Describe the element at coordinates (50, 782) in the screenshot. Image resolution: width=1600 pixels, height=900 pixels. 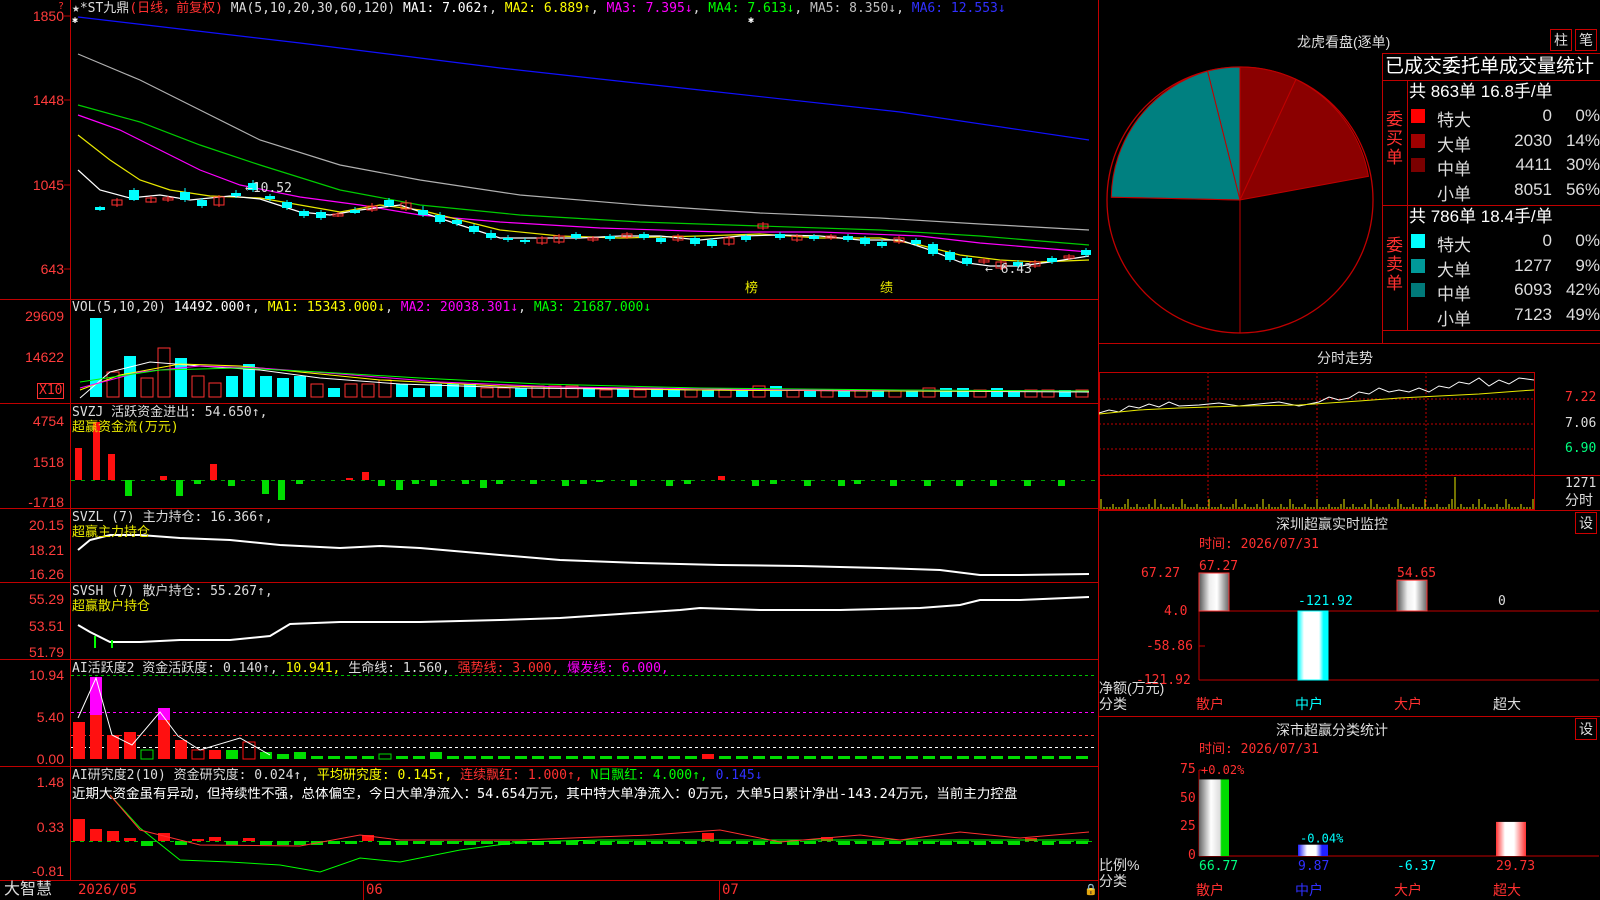
I see `y-tick: 1.48` at that location.